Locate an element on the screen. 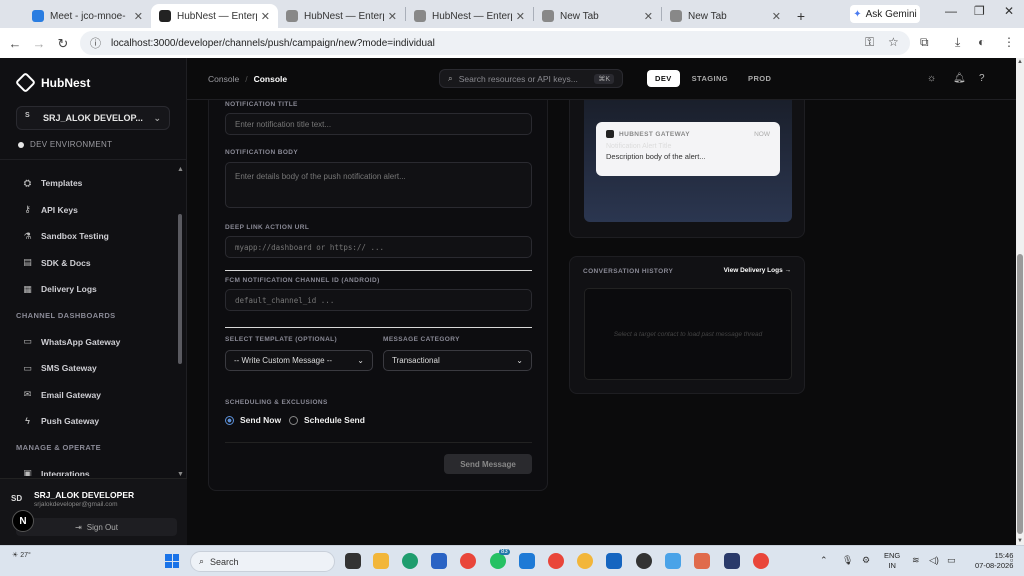 This screenshot has width=1024, height=576. reload-icon: ↻ is located at coordinates (63, 44).